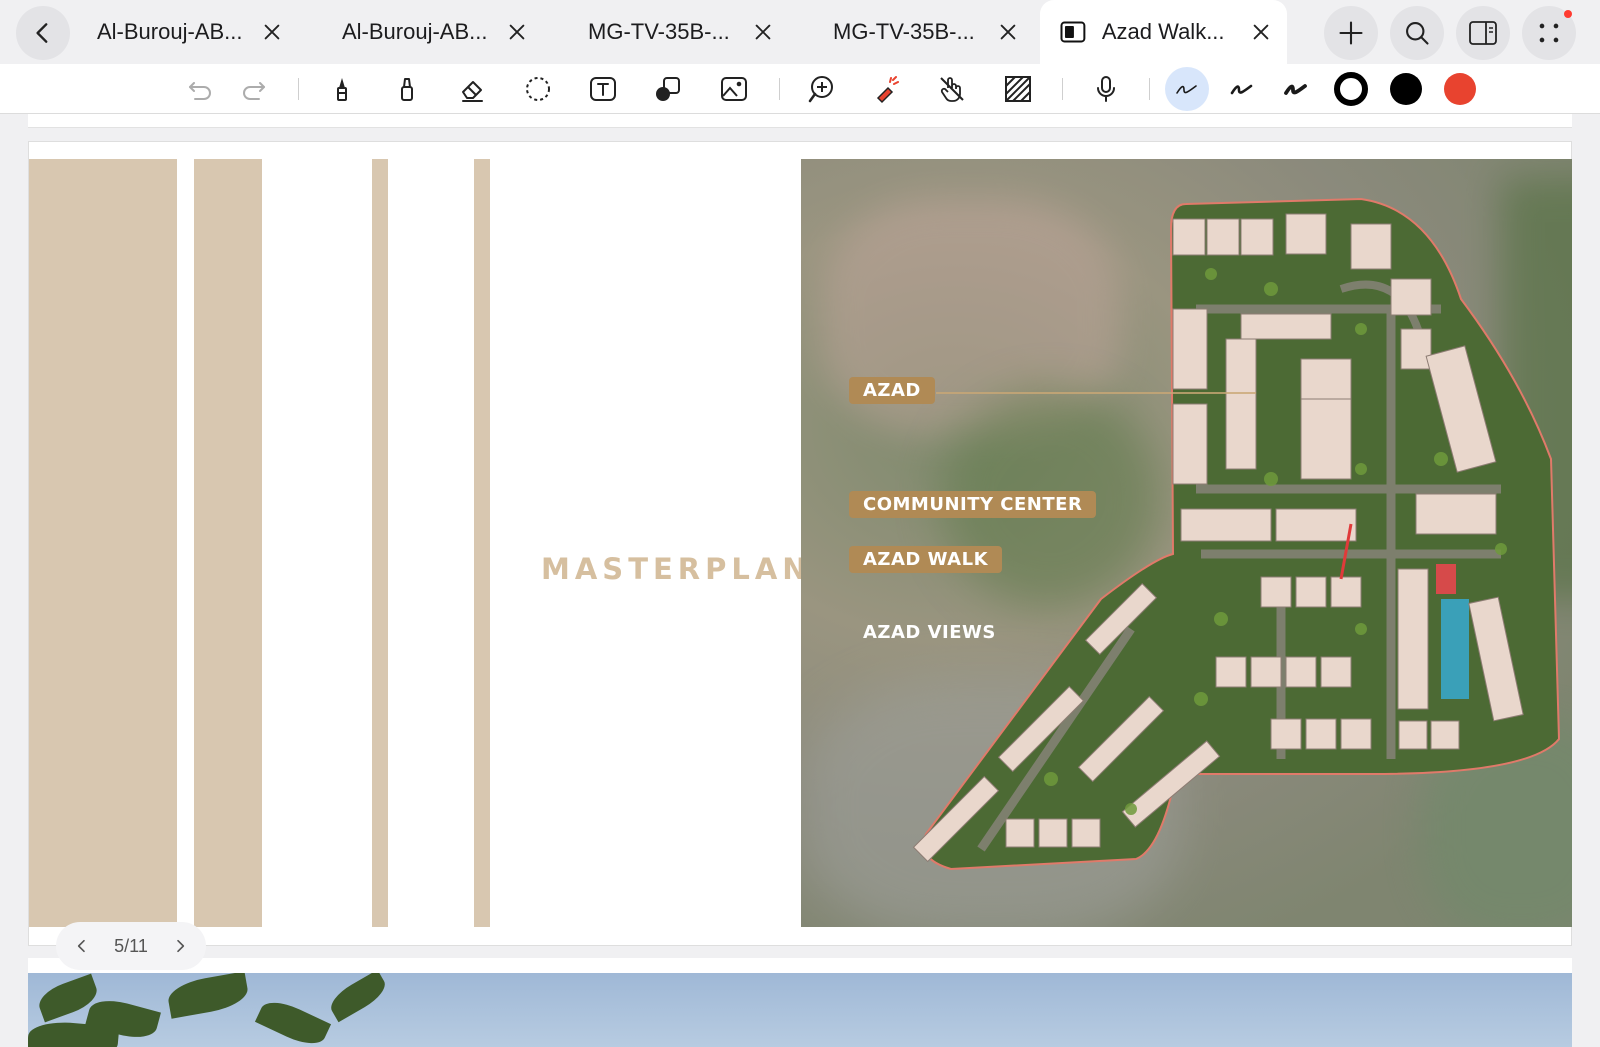 Image resolution: width=1600 pixels, height=1047 pixels. I want to click on pen-icon, so click(342, 89).